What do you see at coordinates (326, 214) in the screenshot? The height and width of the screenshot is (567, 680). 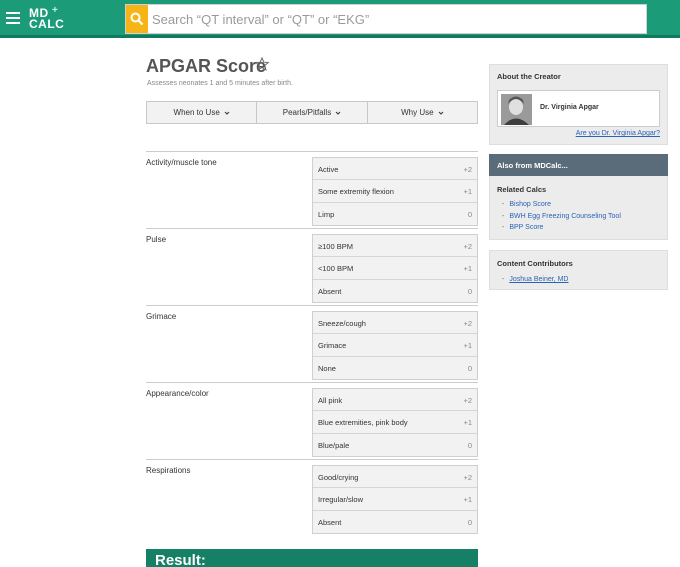 I see `option-label: Limp` at bounding box center [326, 214].